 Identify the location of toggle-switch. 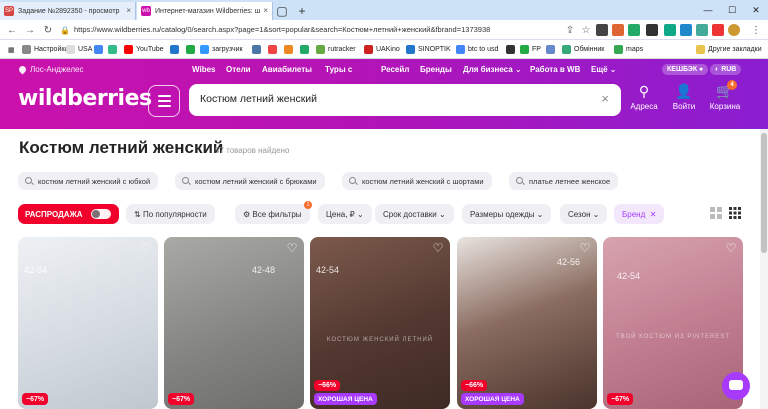
(101, 214).